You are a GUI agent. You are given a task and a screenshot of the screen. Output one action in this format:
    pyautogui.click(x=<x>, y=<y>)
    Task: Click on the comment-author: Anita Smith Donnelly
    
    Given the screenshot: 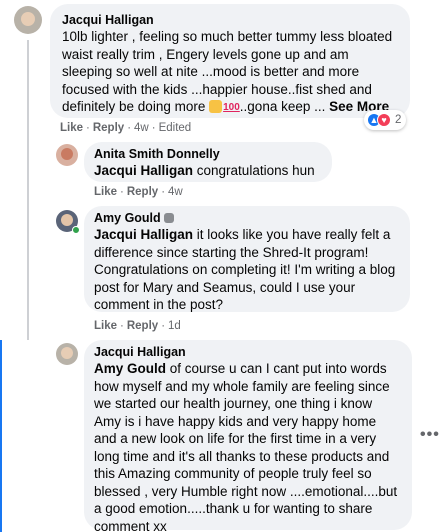 What is the action you would take?
    pyautogui.click(x=208, y=154)
    